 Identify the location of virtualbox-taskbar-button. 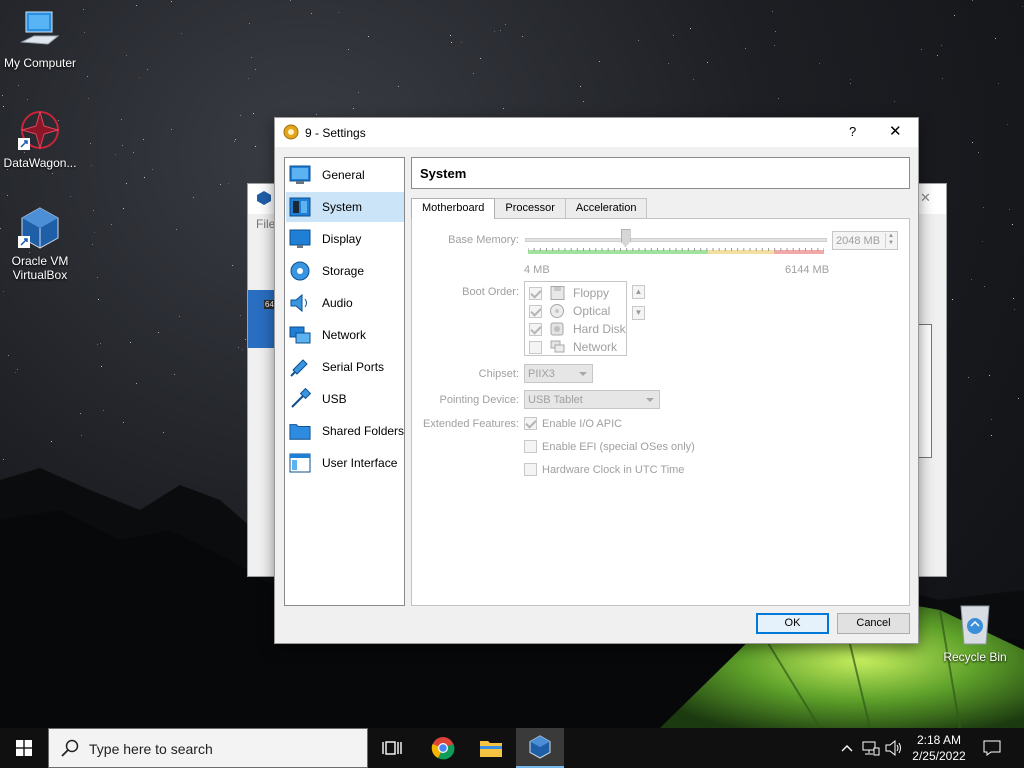
(540, 748).